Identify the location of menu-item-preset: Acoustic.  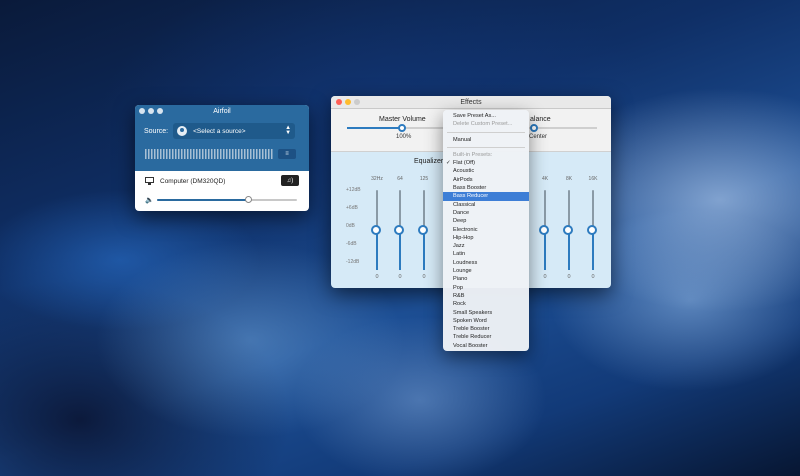
(486, 171).